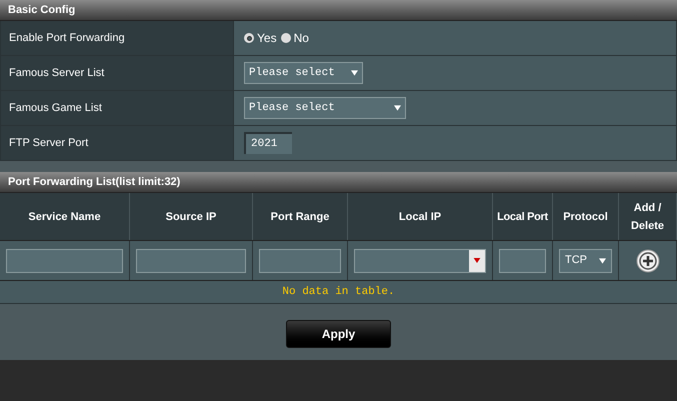 This screenshot has width=677, height=401. Describe the element at coordinates (301, 38) in the screenshot. I see `radio-label: No` at that location.